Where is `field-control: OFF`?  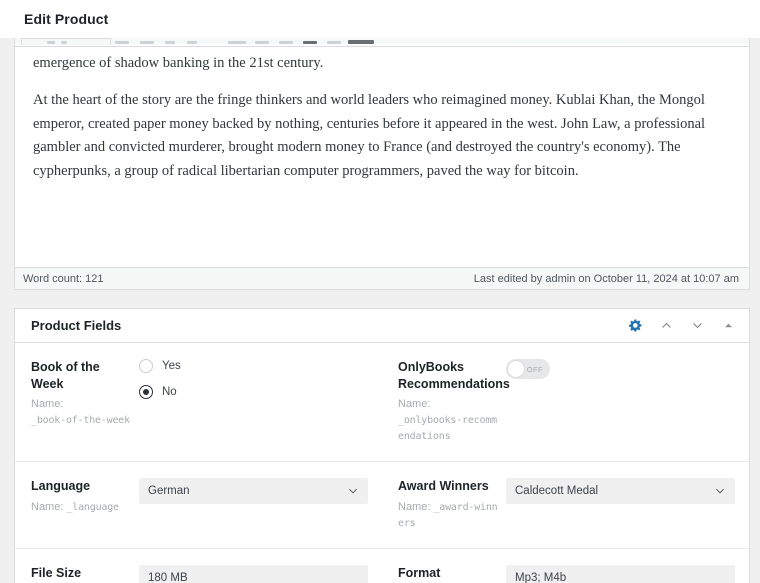 field-control: OFF is located at coordinates (620, 402).